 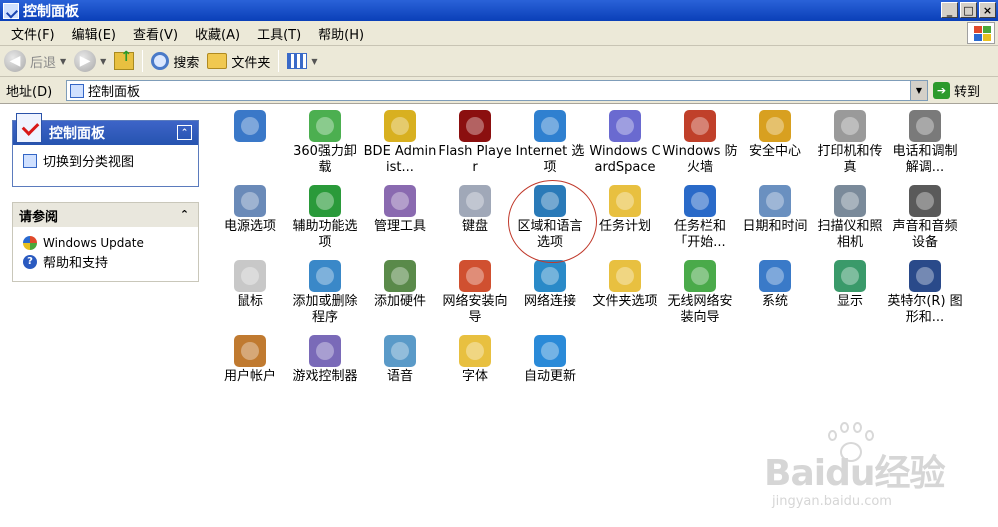 What do you see at coordinates (987, 10) in the screenshot?
I see `close-button: ×` at bounding box center [987, 10].